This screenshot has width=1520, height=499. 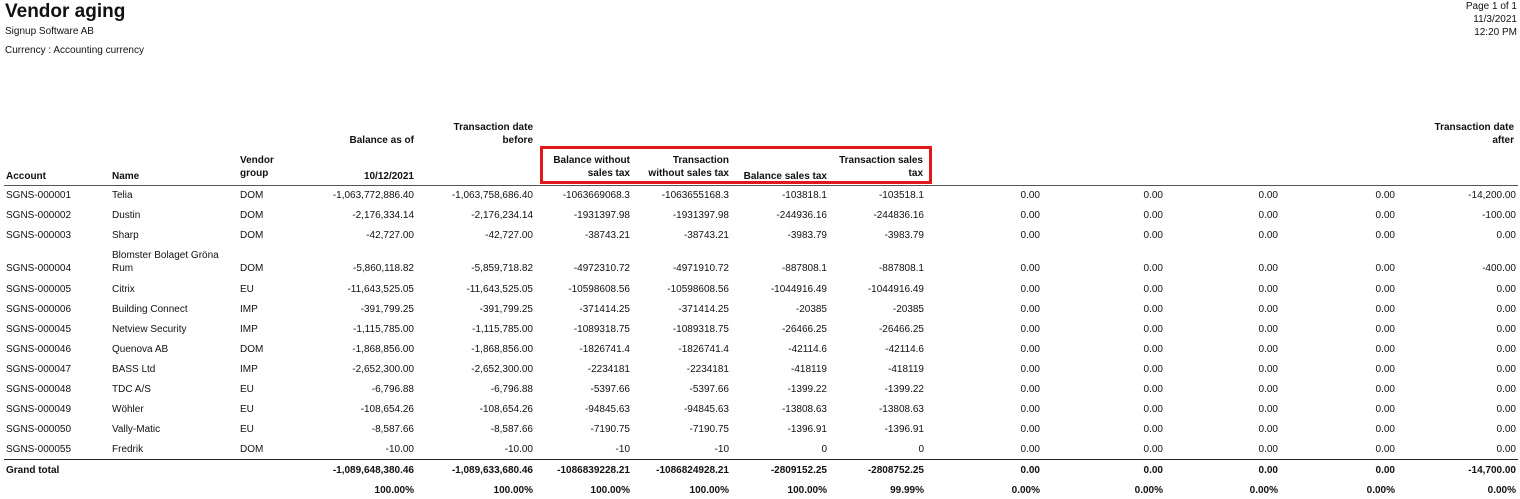 I want to click on cell-amount: -1089318.75, so click(x=601, y=329).